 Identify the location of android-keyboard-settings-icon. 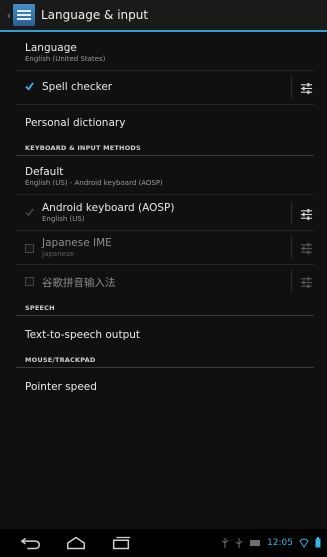
(306, 214).